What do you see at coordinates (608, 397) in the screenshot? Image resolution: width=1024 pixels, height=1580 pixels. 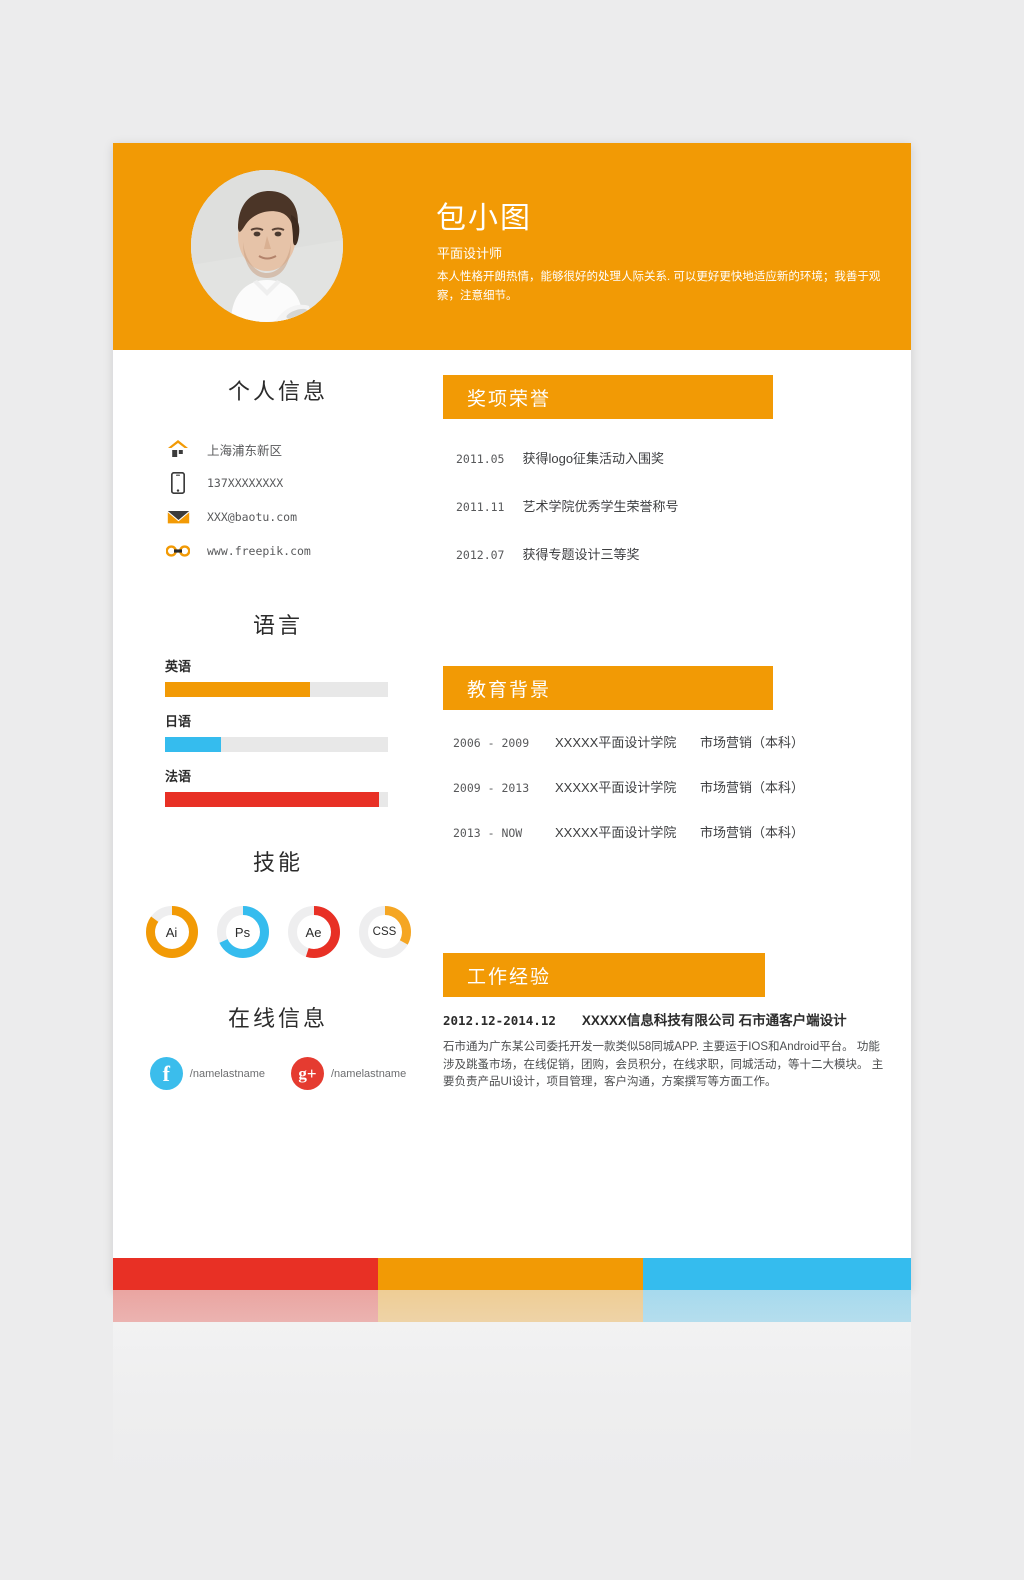 I see `awards-section-bar: 奖项荣誉` at bounding box center [608, 397].